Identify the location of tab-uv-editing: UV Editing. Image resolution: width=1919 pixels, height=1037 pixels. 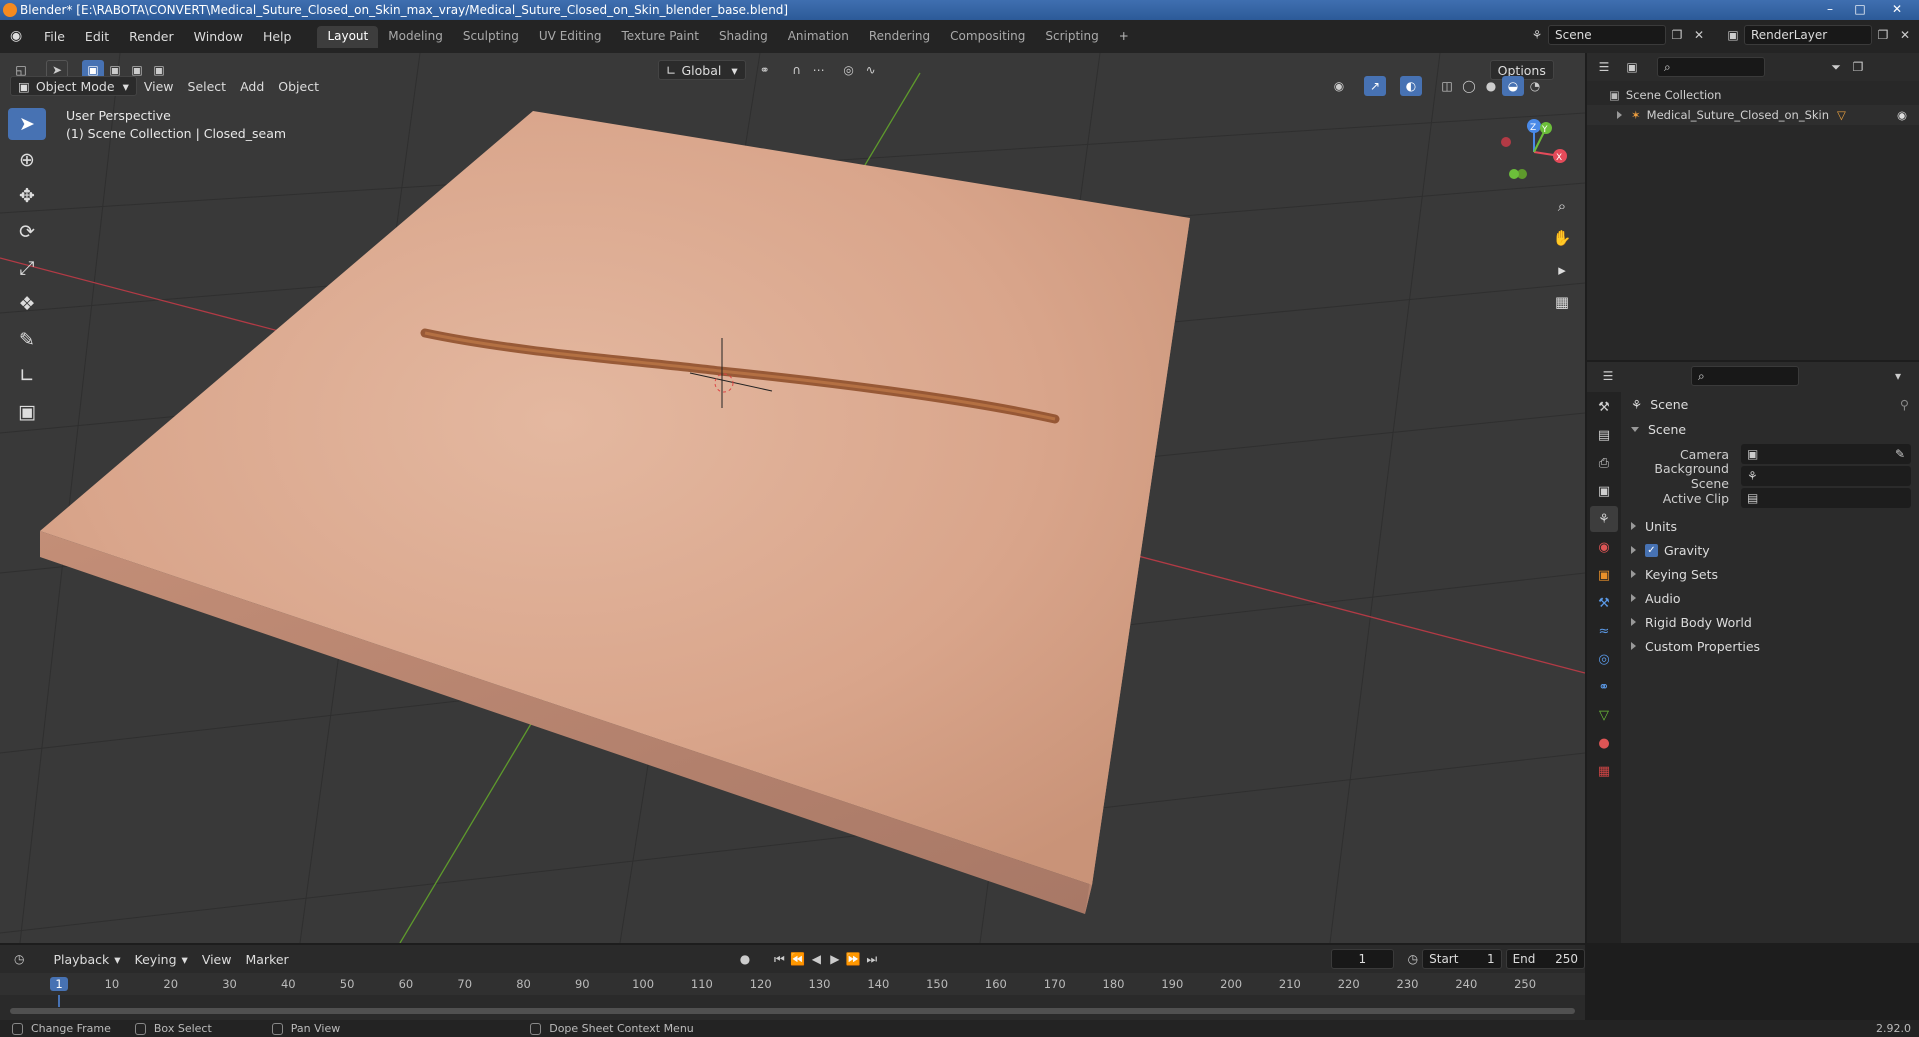
(570, 37).